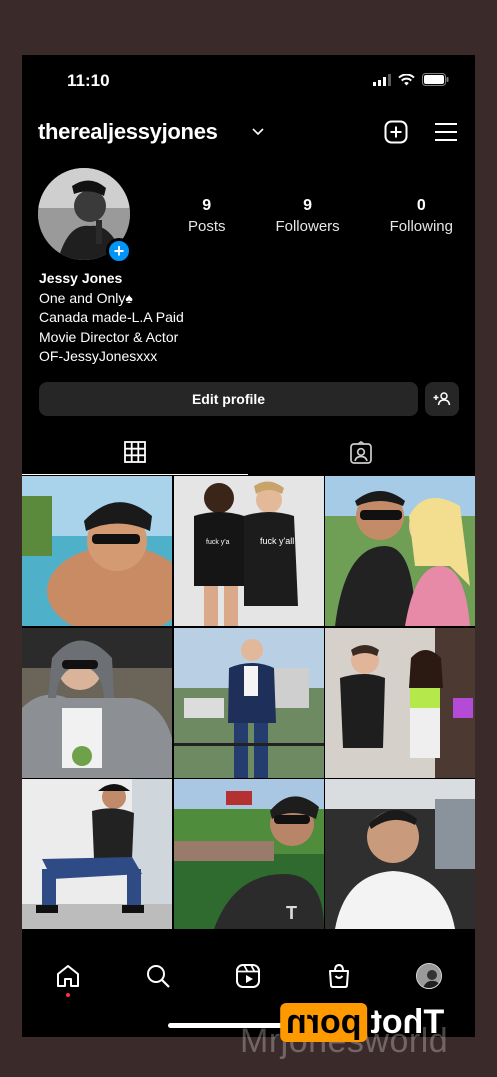 This screenshot has height=1077, width=497. What do you see at coordinates (324, 1022) in the screenshot?
I see `watermark-logo-boxed: porn` at bounding box center [324, 1022].